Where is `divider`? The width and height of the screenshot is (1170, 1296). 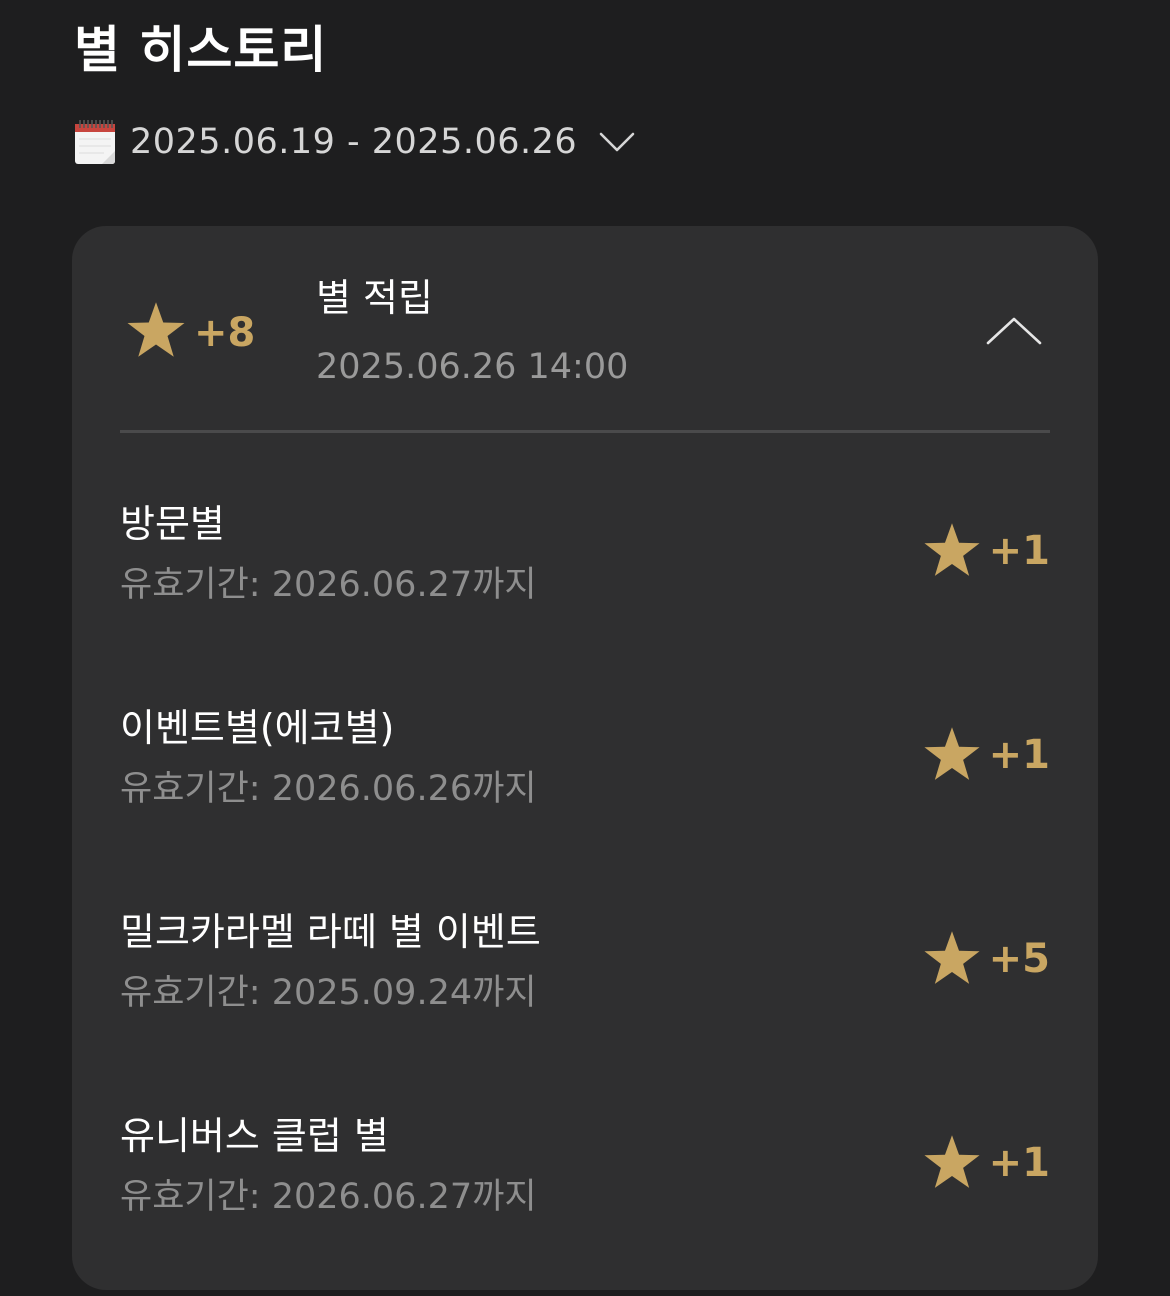
divider is located at coordinates (585, 431).